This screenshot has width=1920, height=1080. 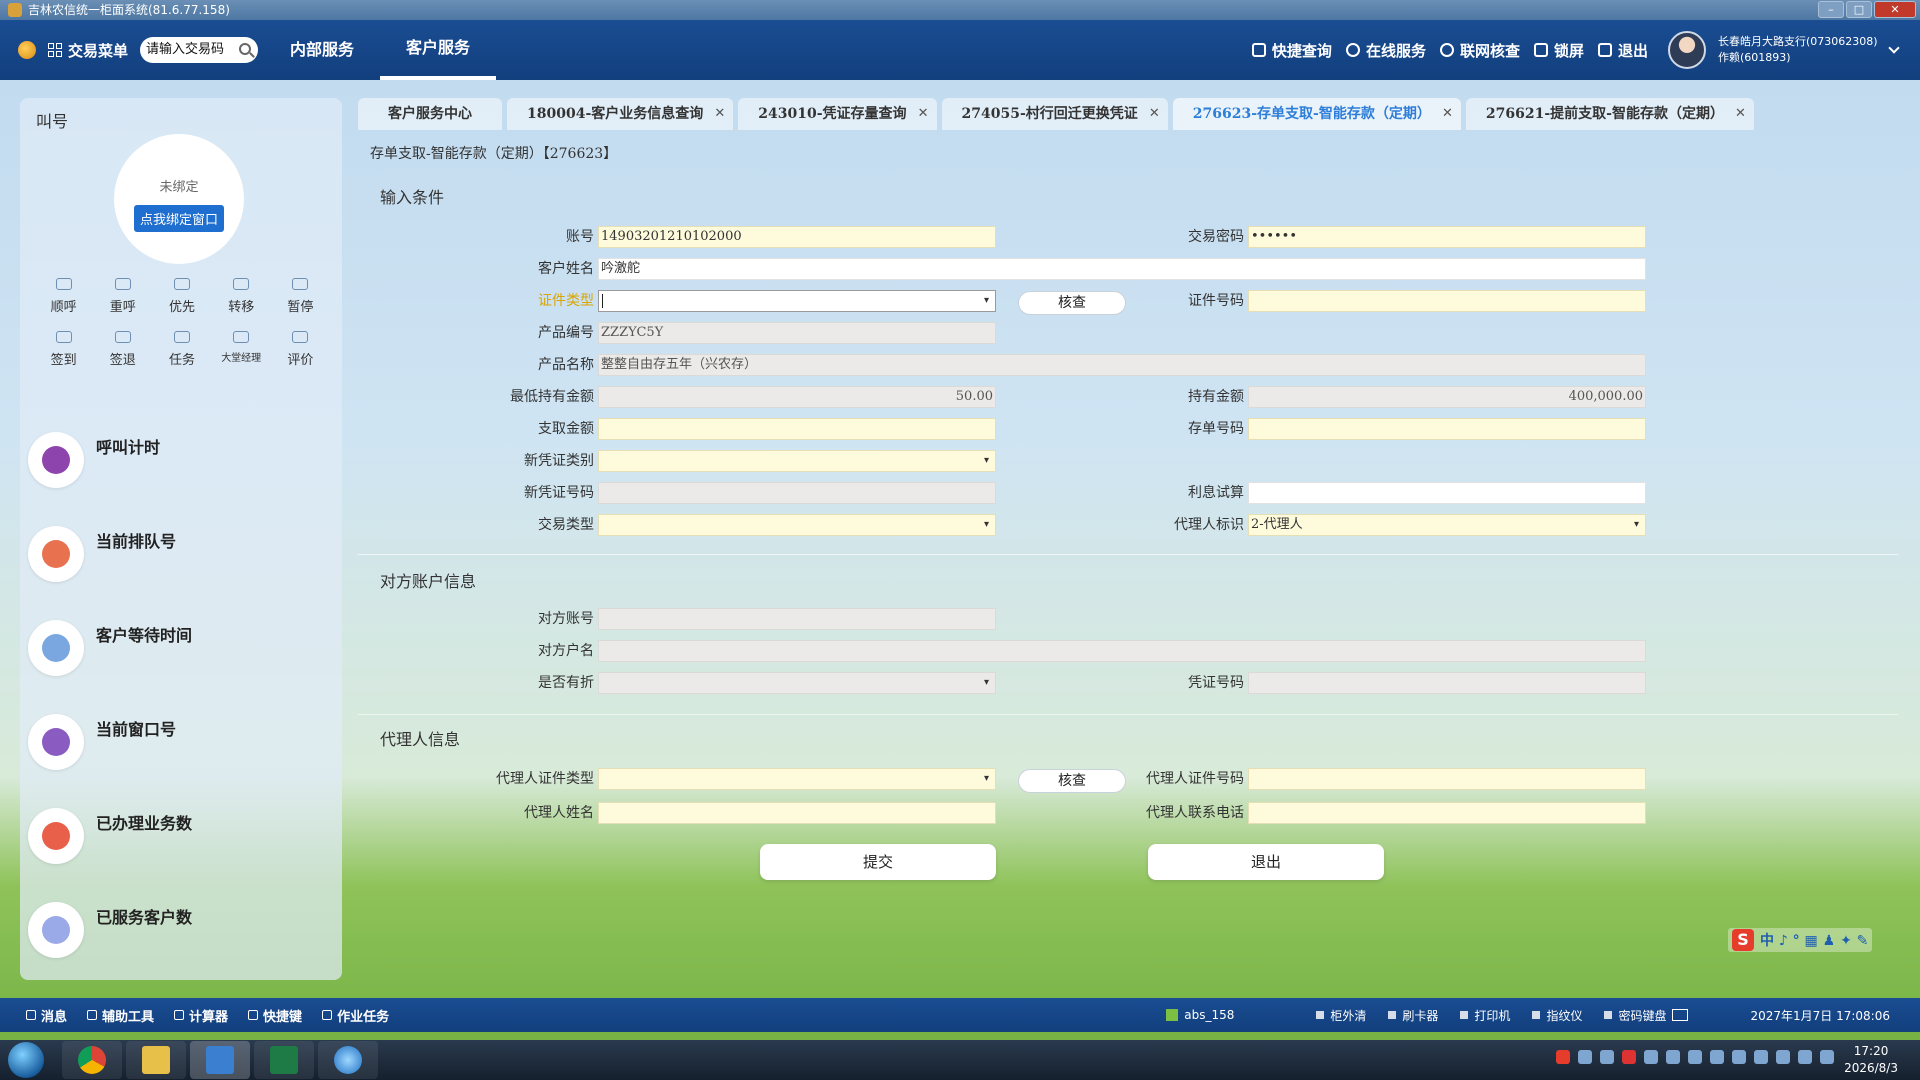 What do you see at coordinates (1049, 114) in the screenshot?
I see `tab-label: 274055-村行回迁更换凭证` at bounding box center [1049, 114].